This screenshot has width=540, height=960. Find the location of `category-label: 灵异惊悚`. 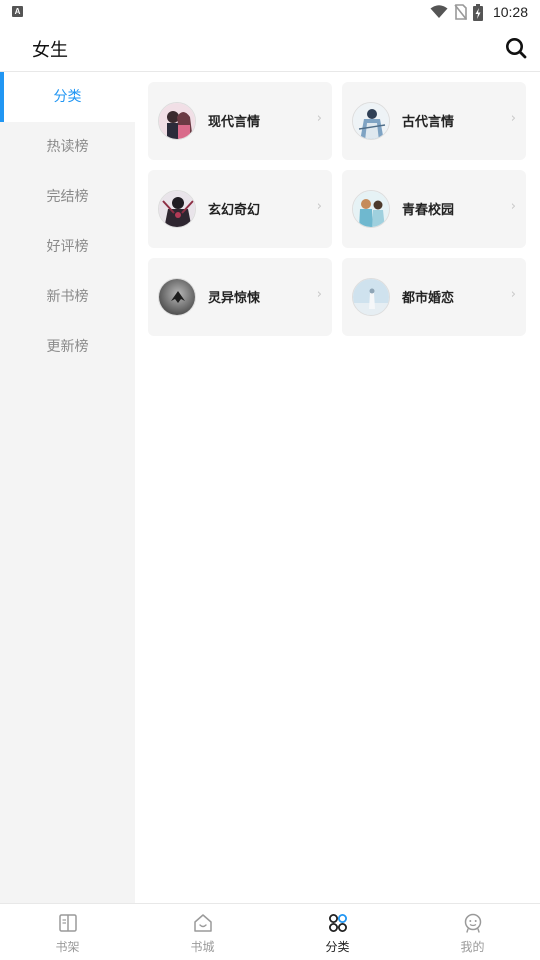

category-label: 灵异惊悚 is located at coordinates (234, 298).